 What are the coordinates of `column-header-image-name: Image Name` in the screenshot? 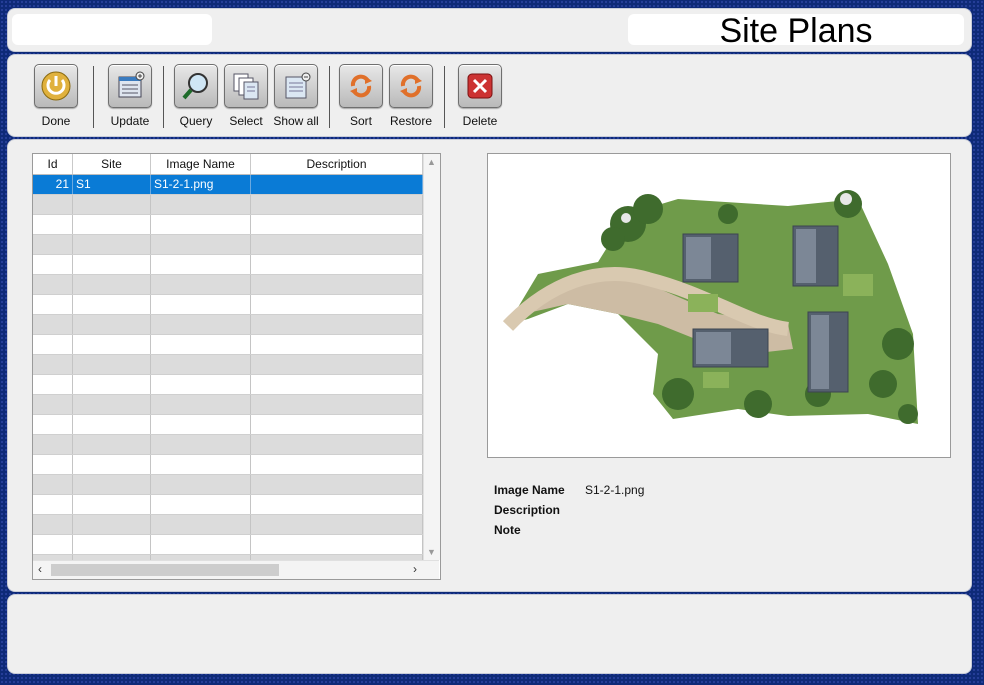 It's located at (201, 164).